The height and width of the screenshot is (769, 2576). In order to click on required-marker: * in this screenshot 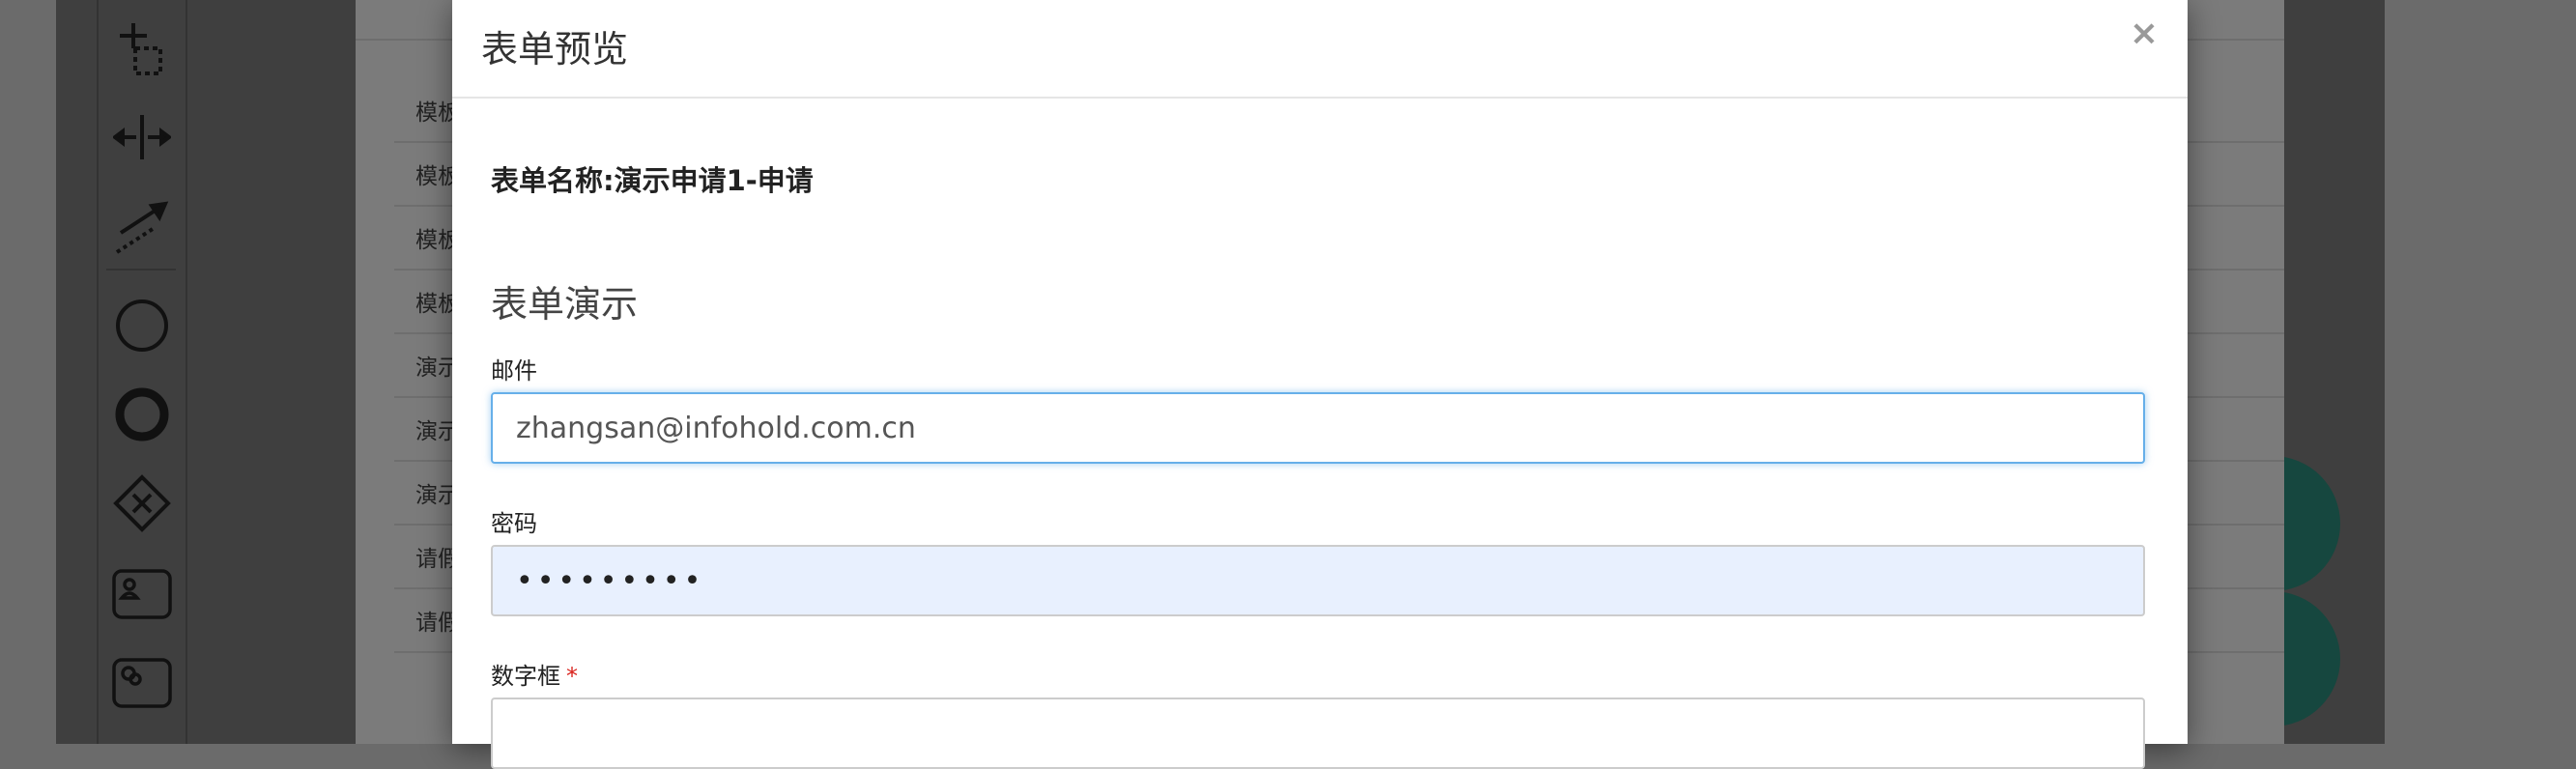, I will do `click(572, 676)`.